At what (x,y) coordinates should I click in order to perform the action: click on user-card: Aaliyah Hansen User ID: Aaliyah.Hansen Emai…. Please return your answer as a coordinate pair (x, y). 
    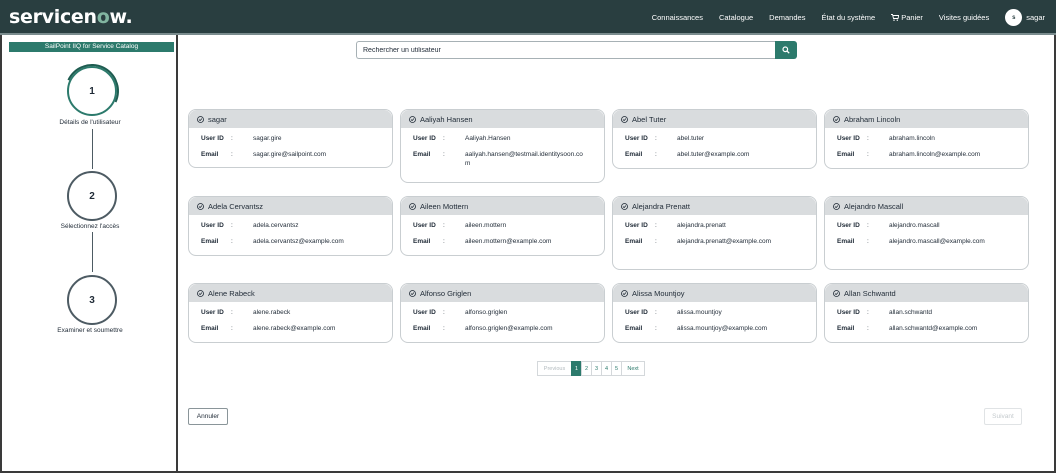
    Looking at the image, I should click on (502, 146).